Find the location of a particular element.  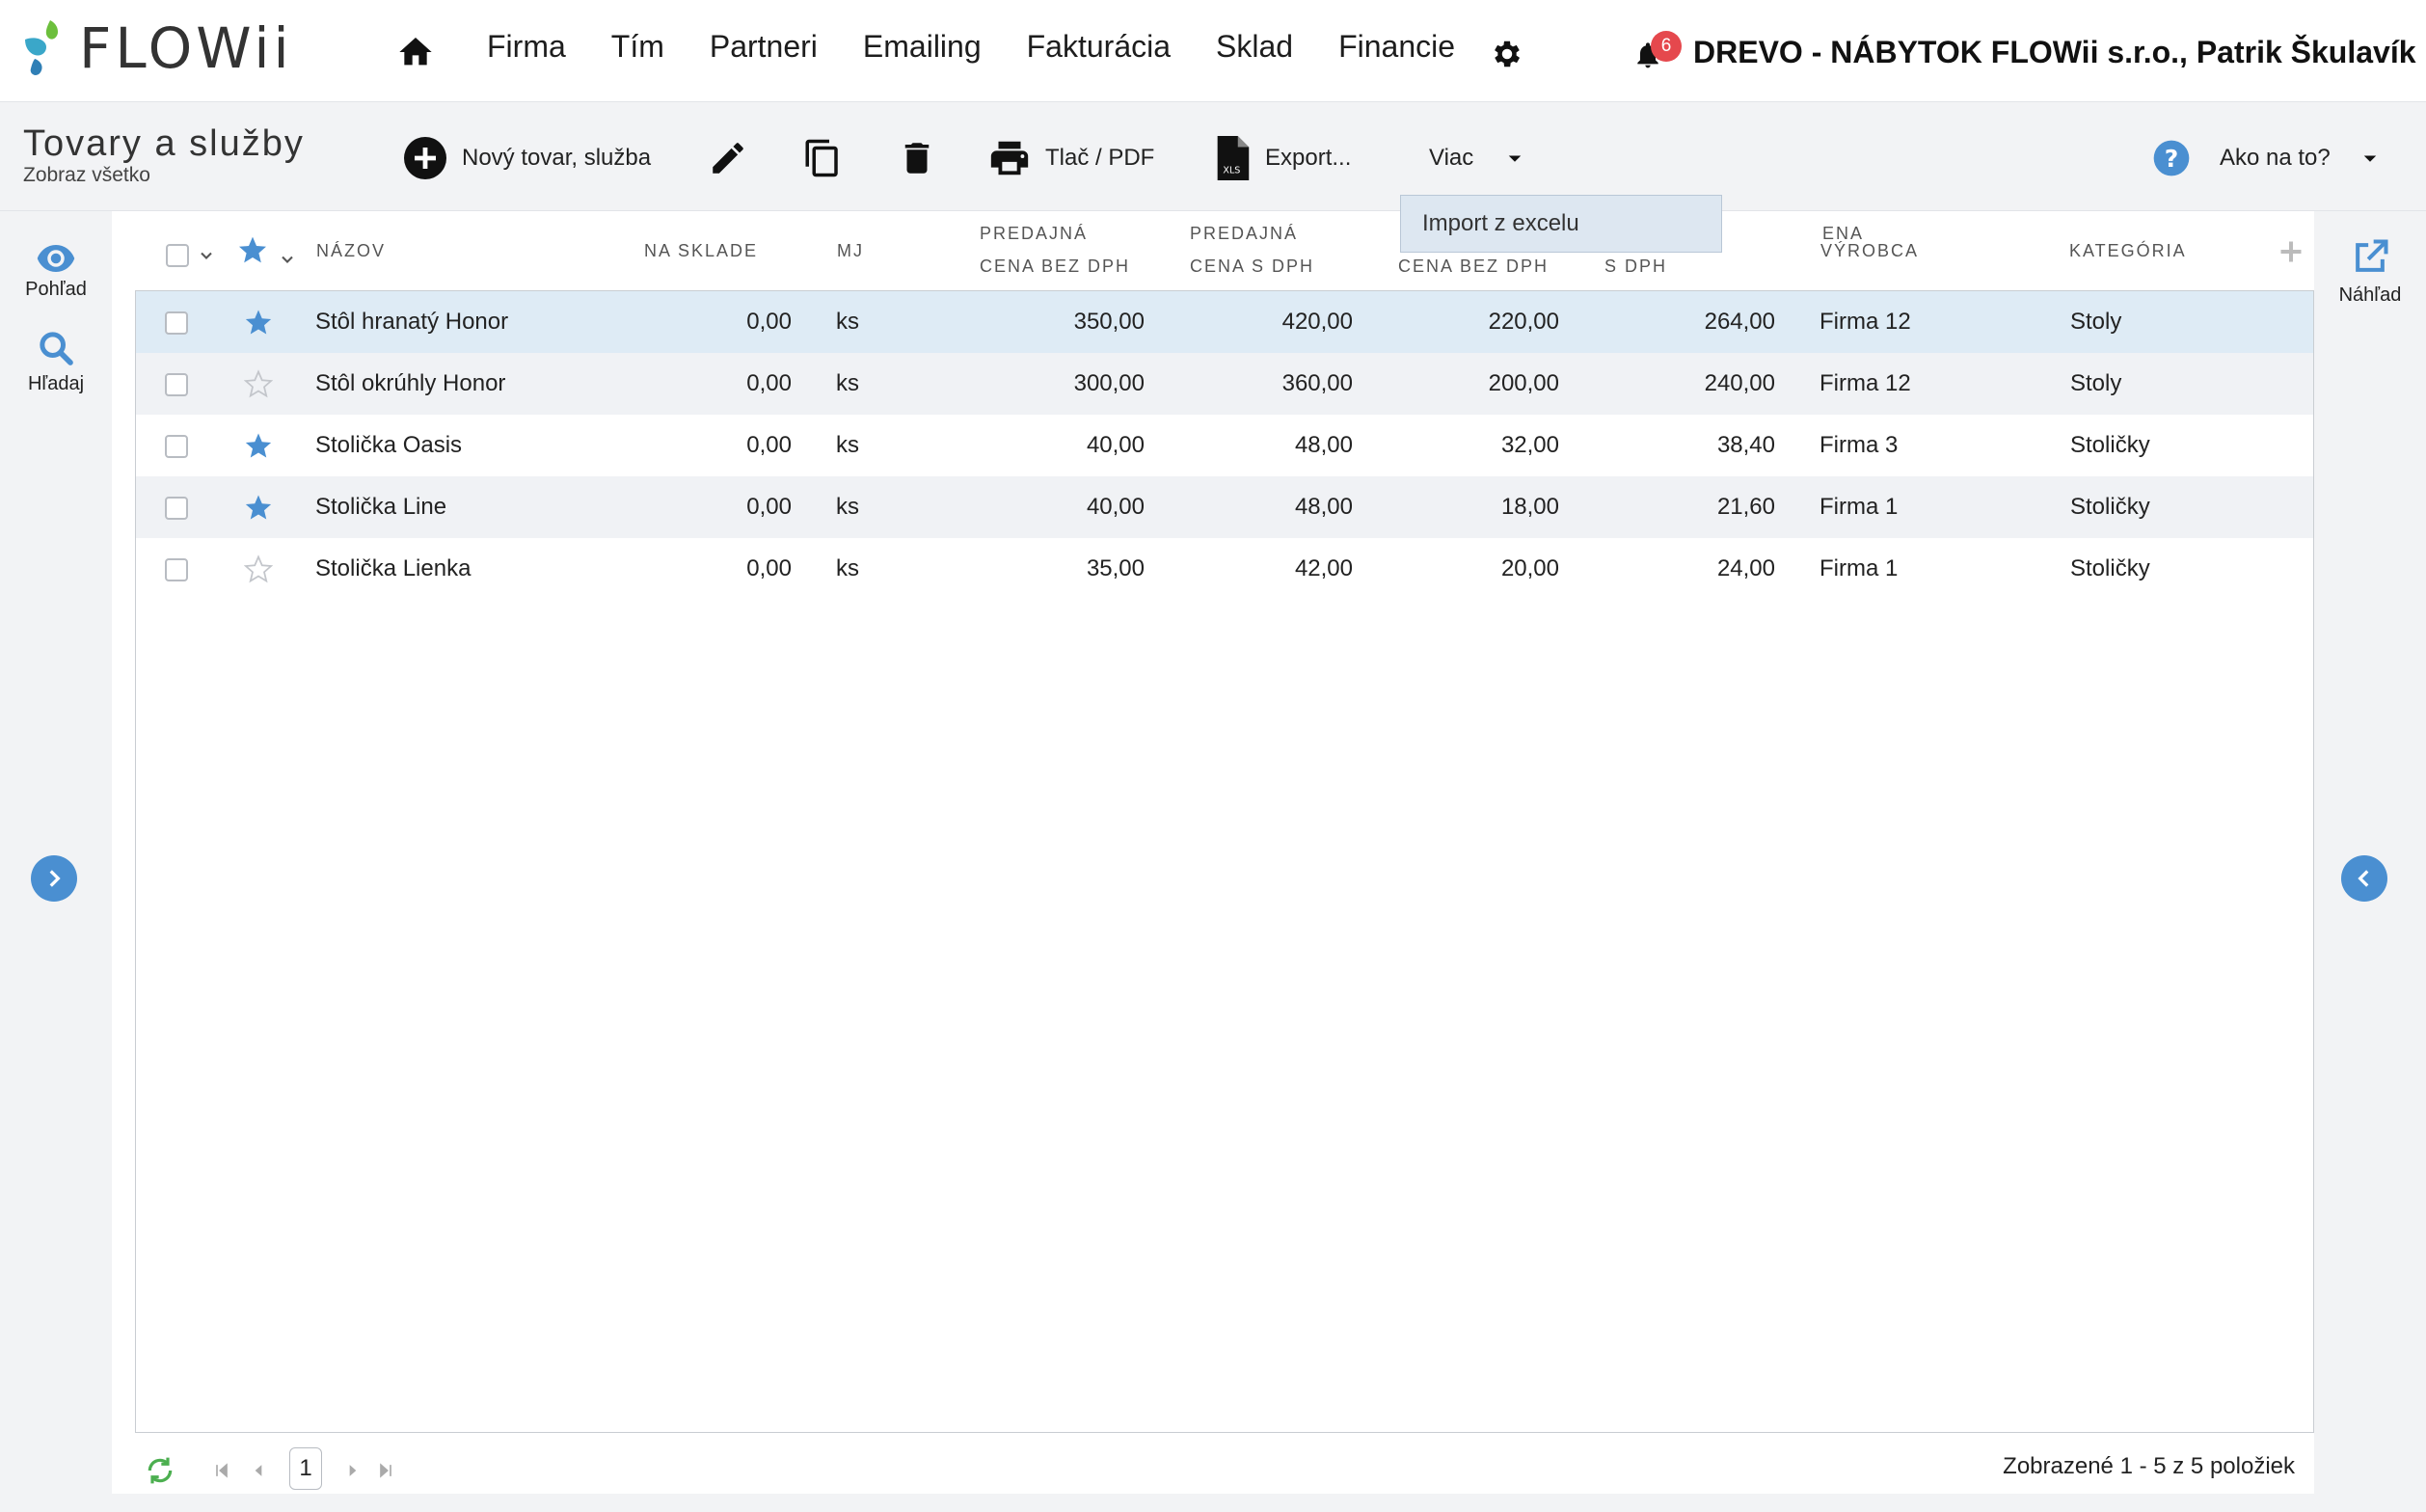

delete-button is located at coordinates (917, 158).